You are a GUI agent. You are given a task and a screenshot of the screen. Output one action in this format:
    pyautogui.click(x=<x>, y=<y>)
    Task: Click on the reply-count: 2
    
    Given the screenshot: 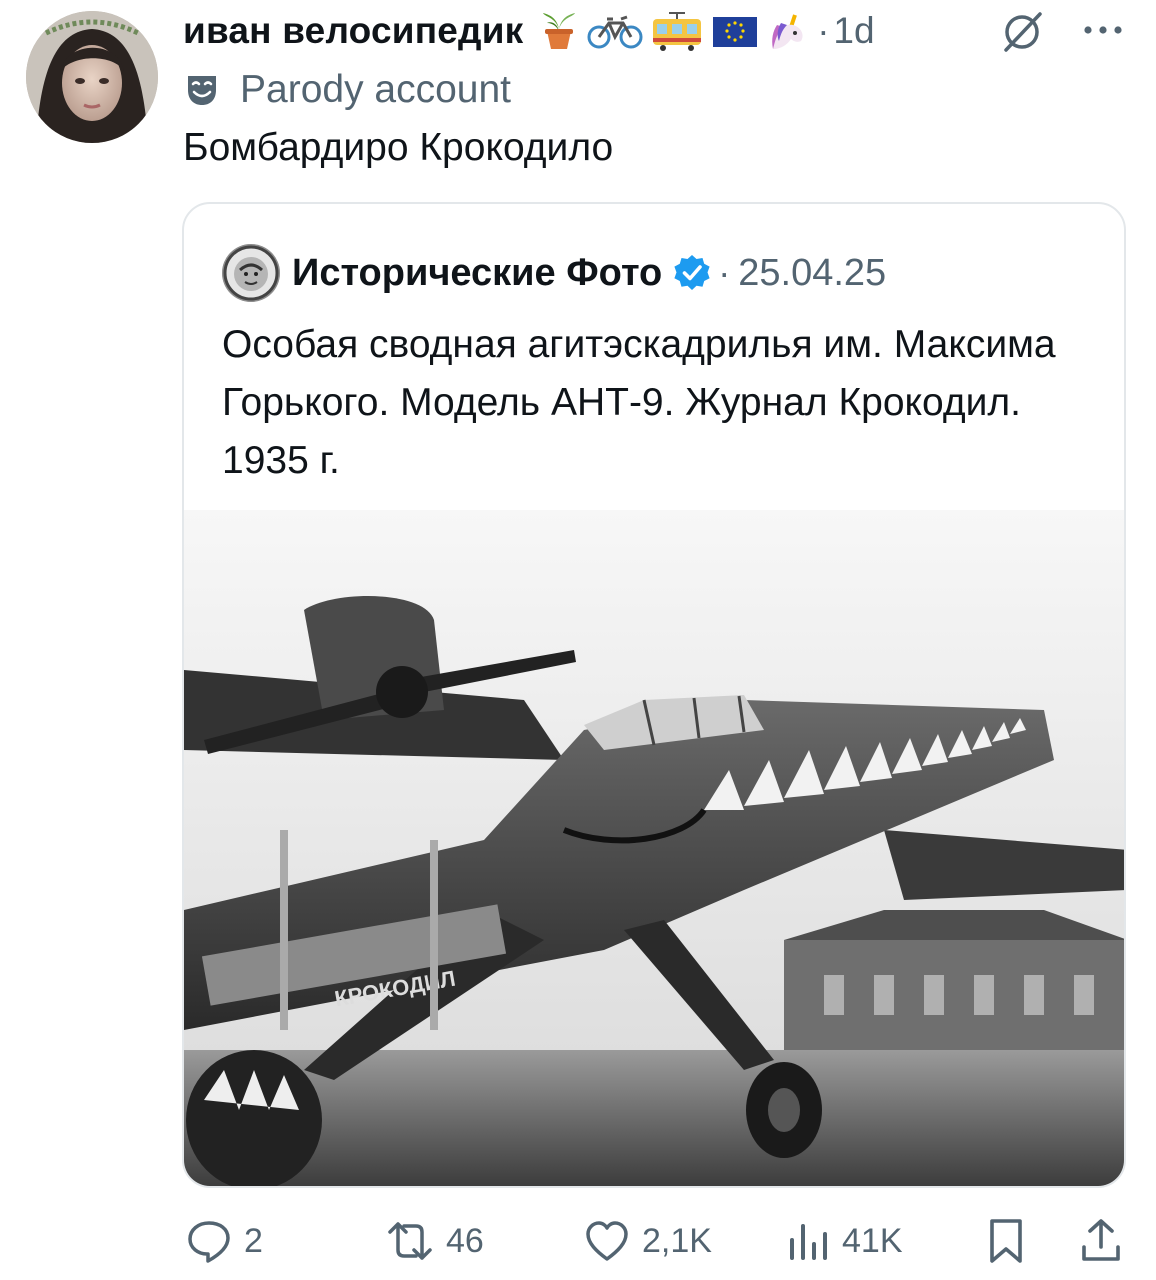 What is the action you would take?
    pyautogui.click(x=253, y=1240)
    